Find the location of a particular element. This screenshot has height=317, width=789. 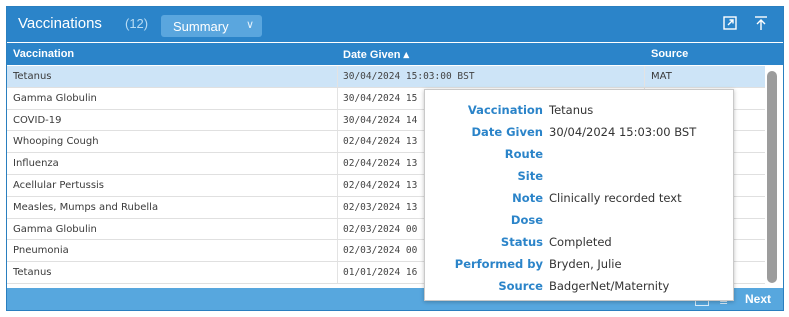

chevron-down-icon: ∨ is located at coordinates (249, 25).